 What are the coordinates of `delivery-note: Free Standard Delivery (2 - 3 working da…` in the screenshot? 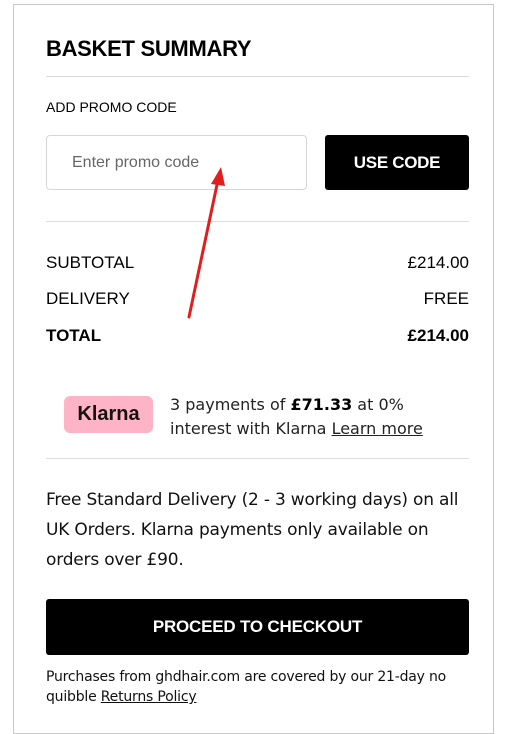 It's located at (252, 530).